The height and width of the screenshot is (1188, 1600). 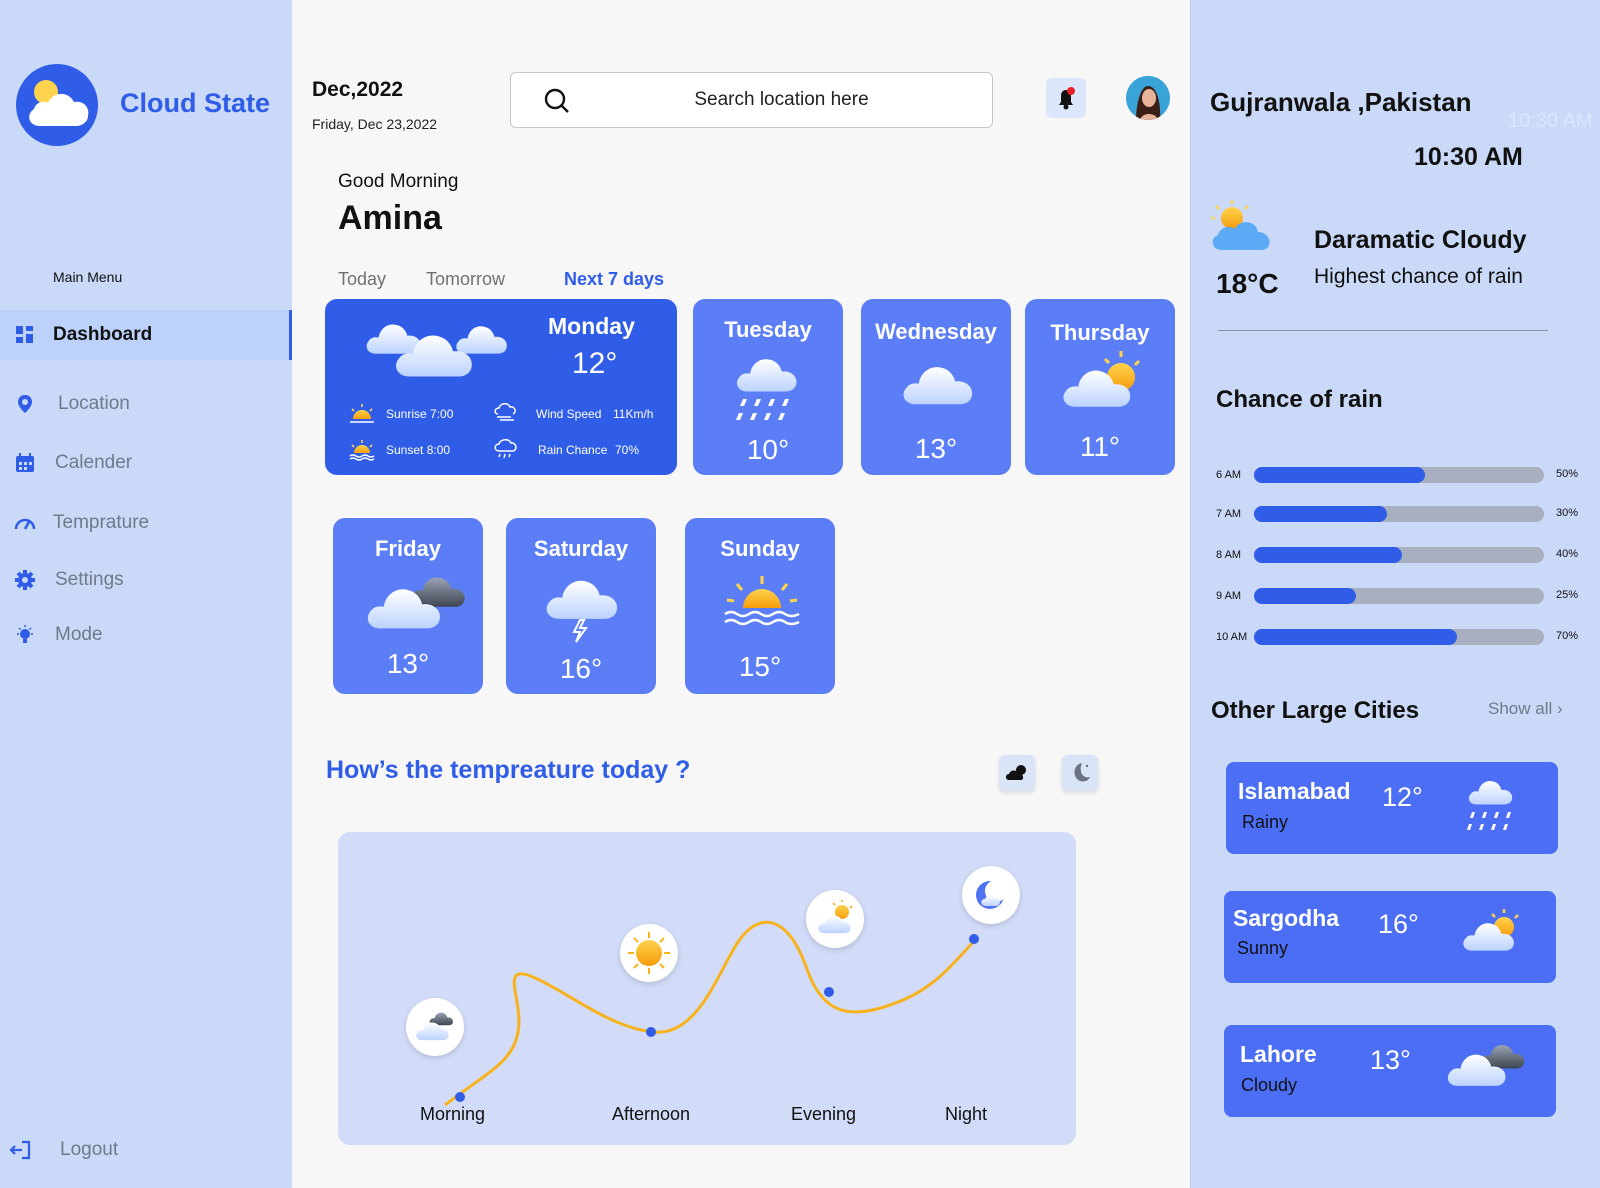 I want to click on logout-icon, so click(x=20, y=1150).